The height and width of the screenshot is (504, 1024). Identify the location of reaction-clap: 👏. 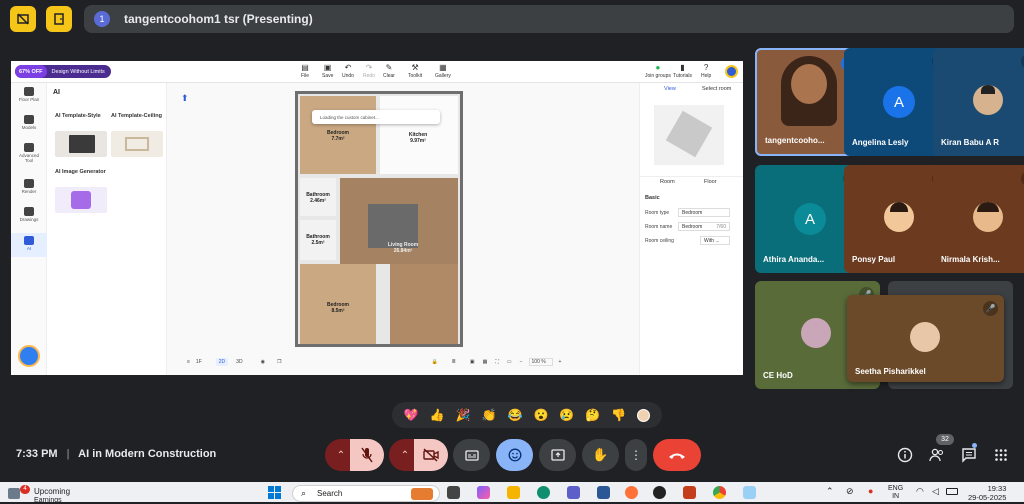
(488, 415).